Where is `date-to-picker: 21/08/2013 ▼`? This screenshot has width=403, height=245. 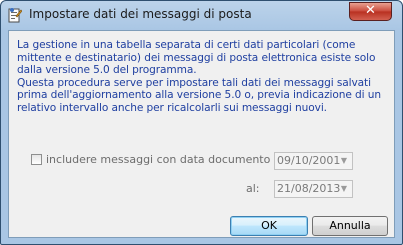
date-to-picker: 21/08/2013 ▼ is located at coordinates (313, 189).